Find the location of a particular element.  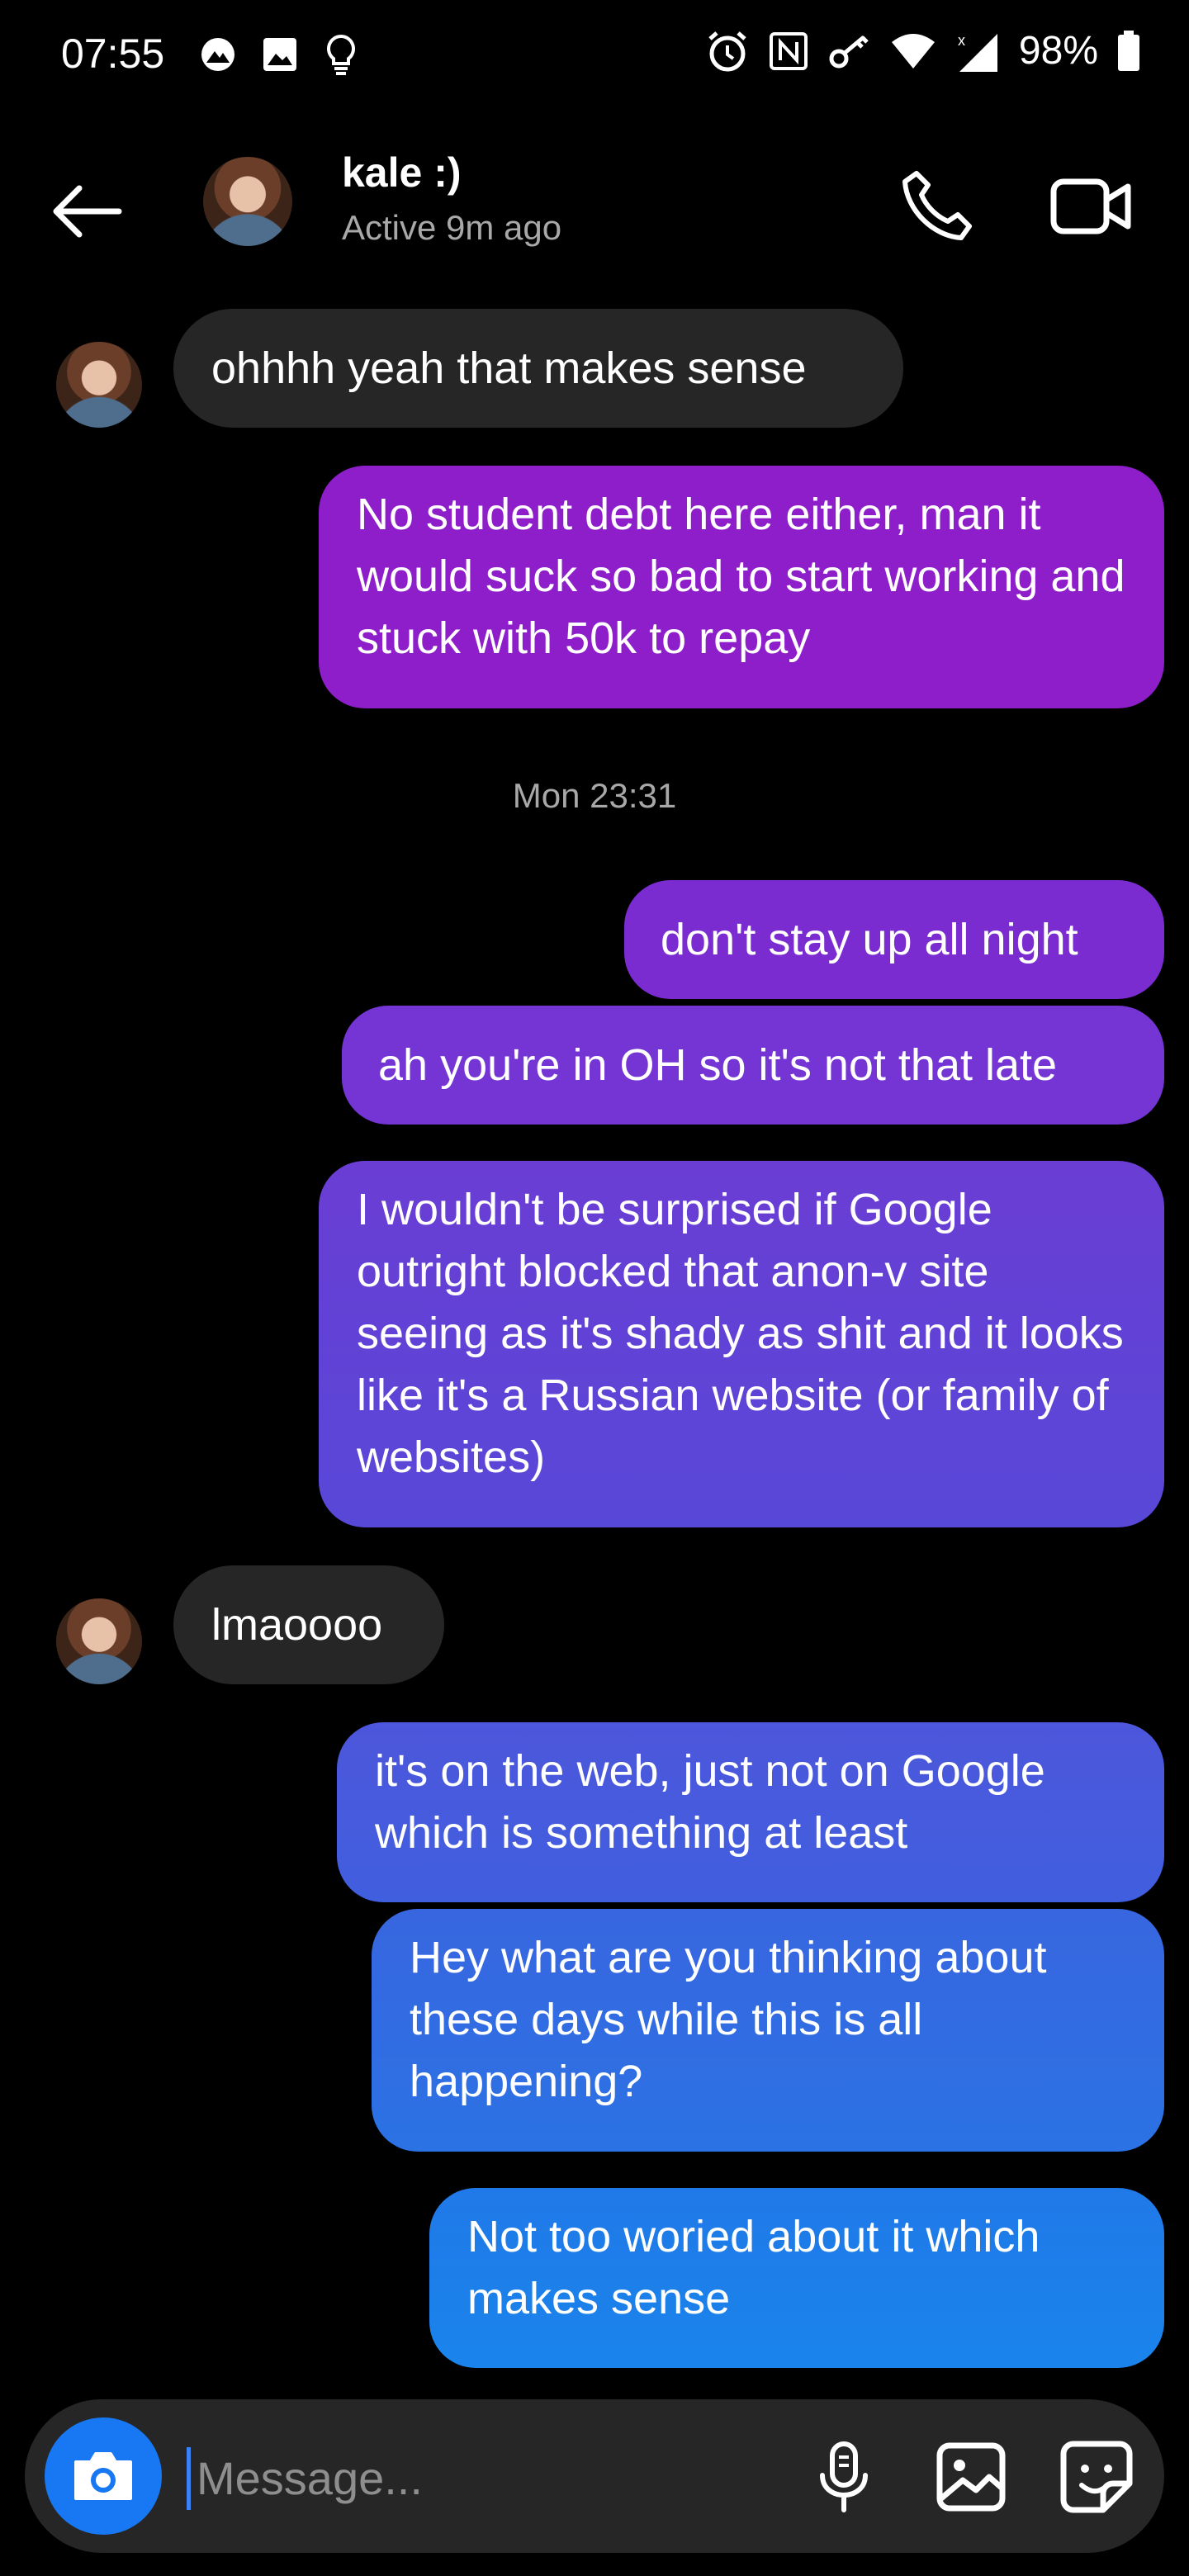

vpn-icon is located at coordinates (218, 54).